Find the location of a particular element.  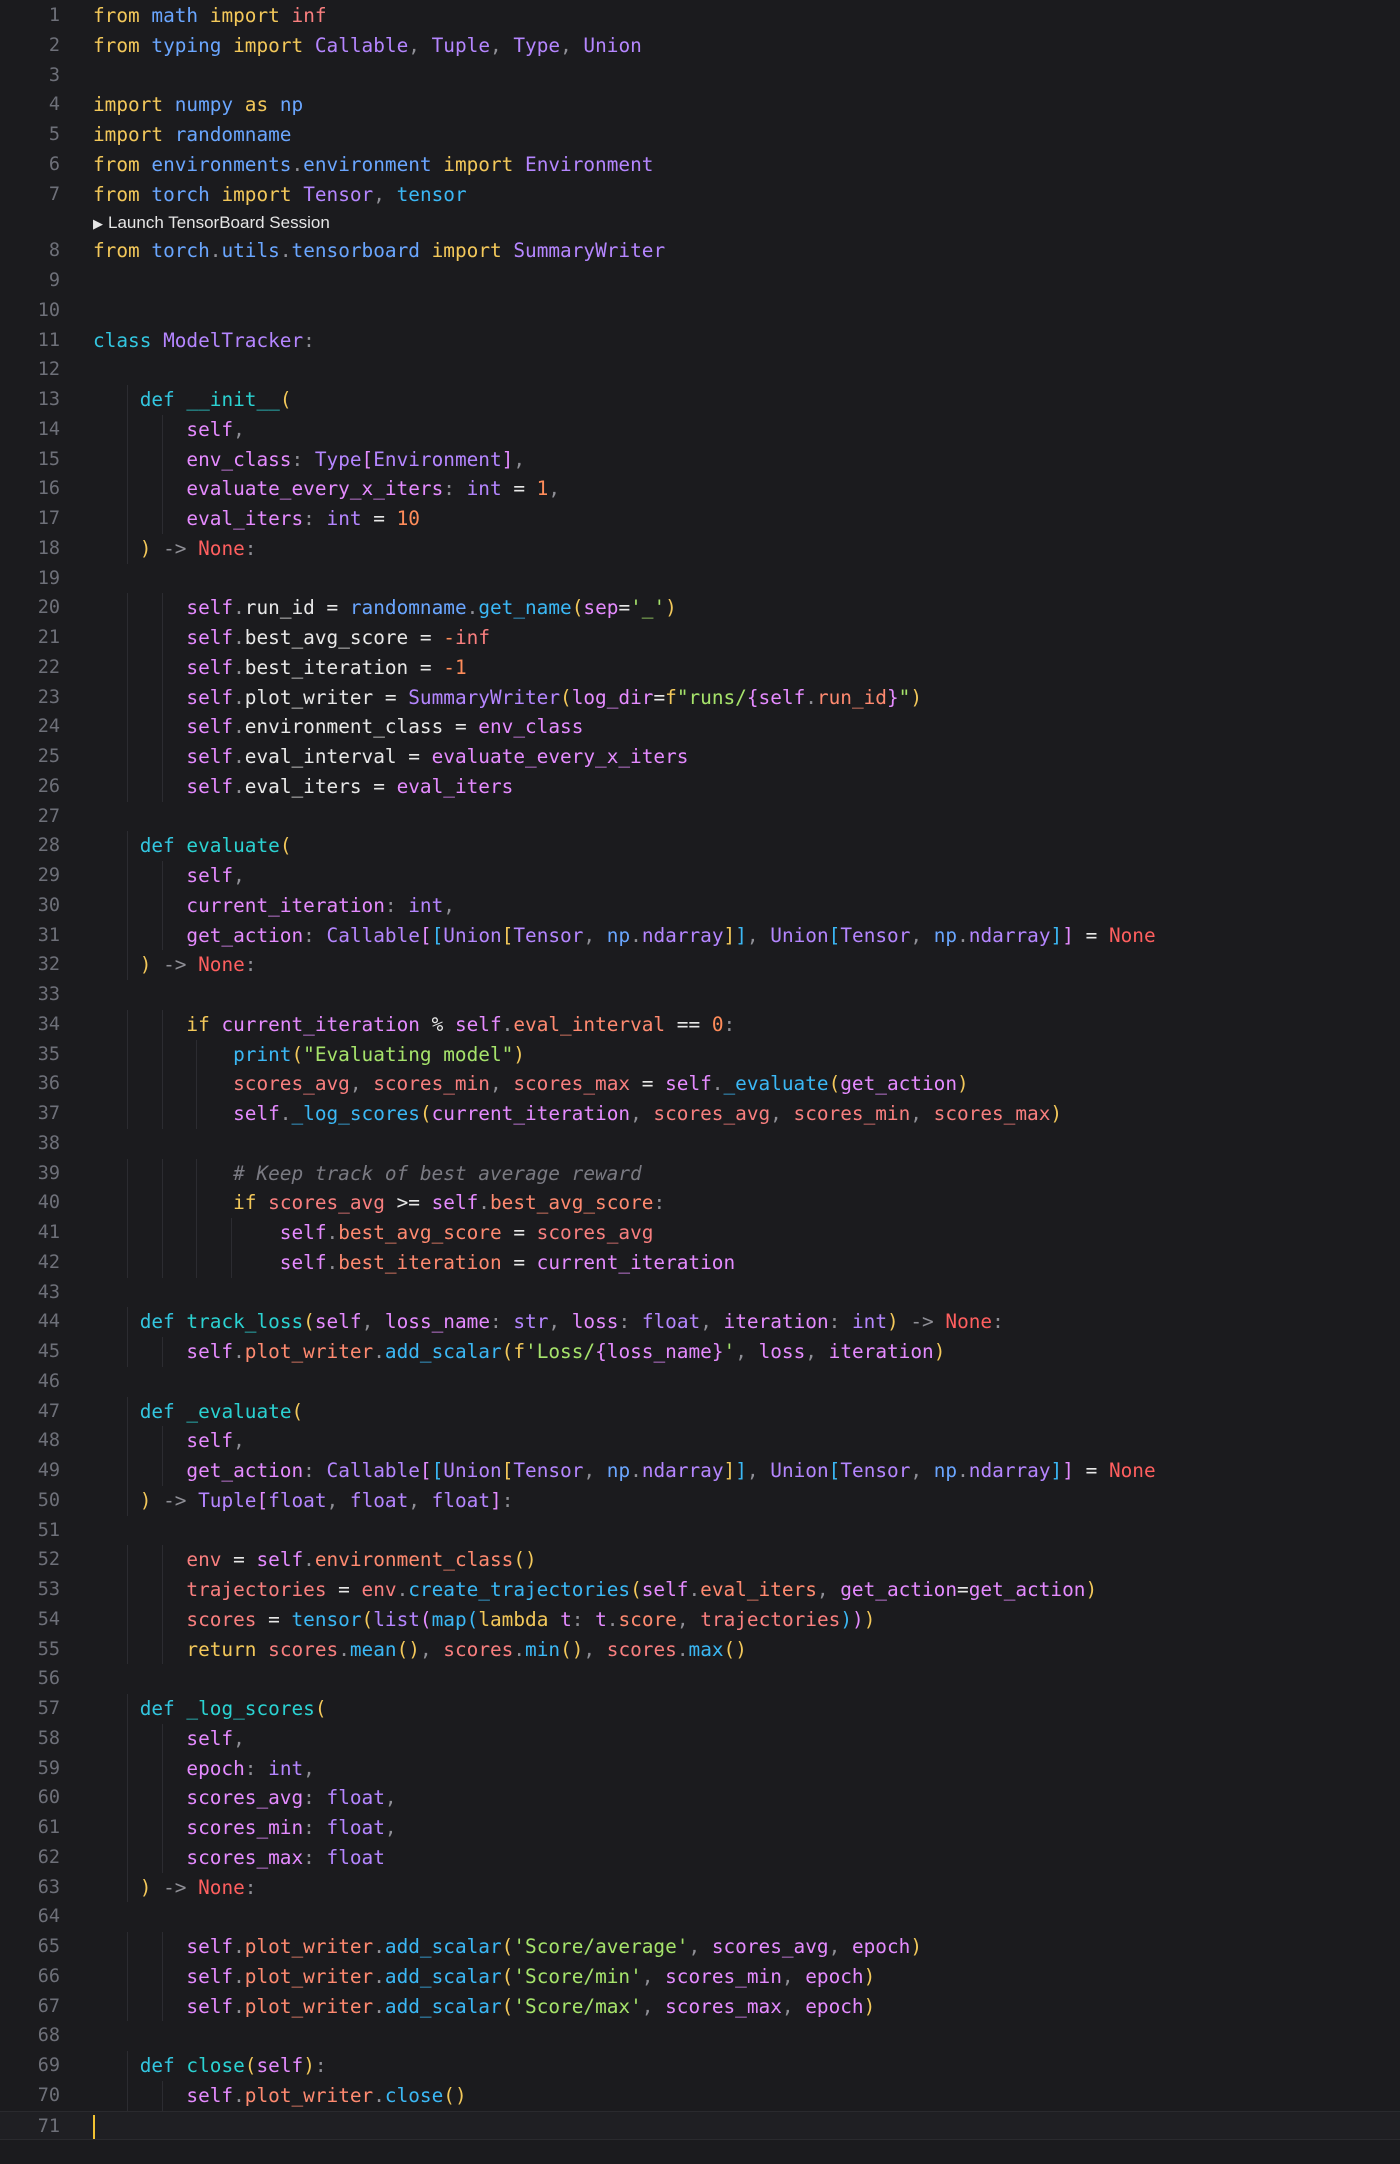

code-line: 33 is located at coordinates (700, 995).